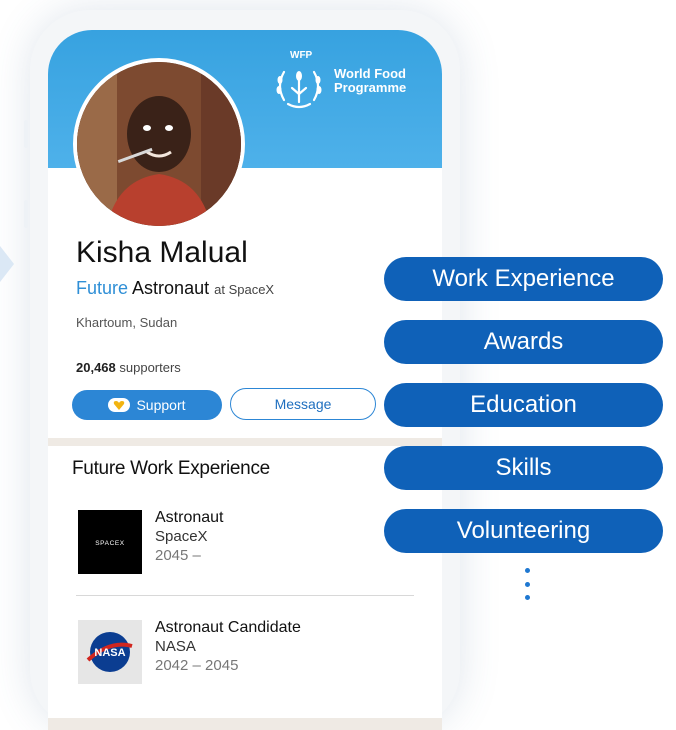  What do you see at coordinates (189, 517) in the screenshot?
I see `experience-role: Astronaut` at bounding box center [189, 517].